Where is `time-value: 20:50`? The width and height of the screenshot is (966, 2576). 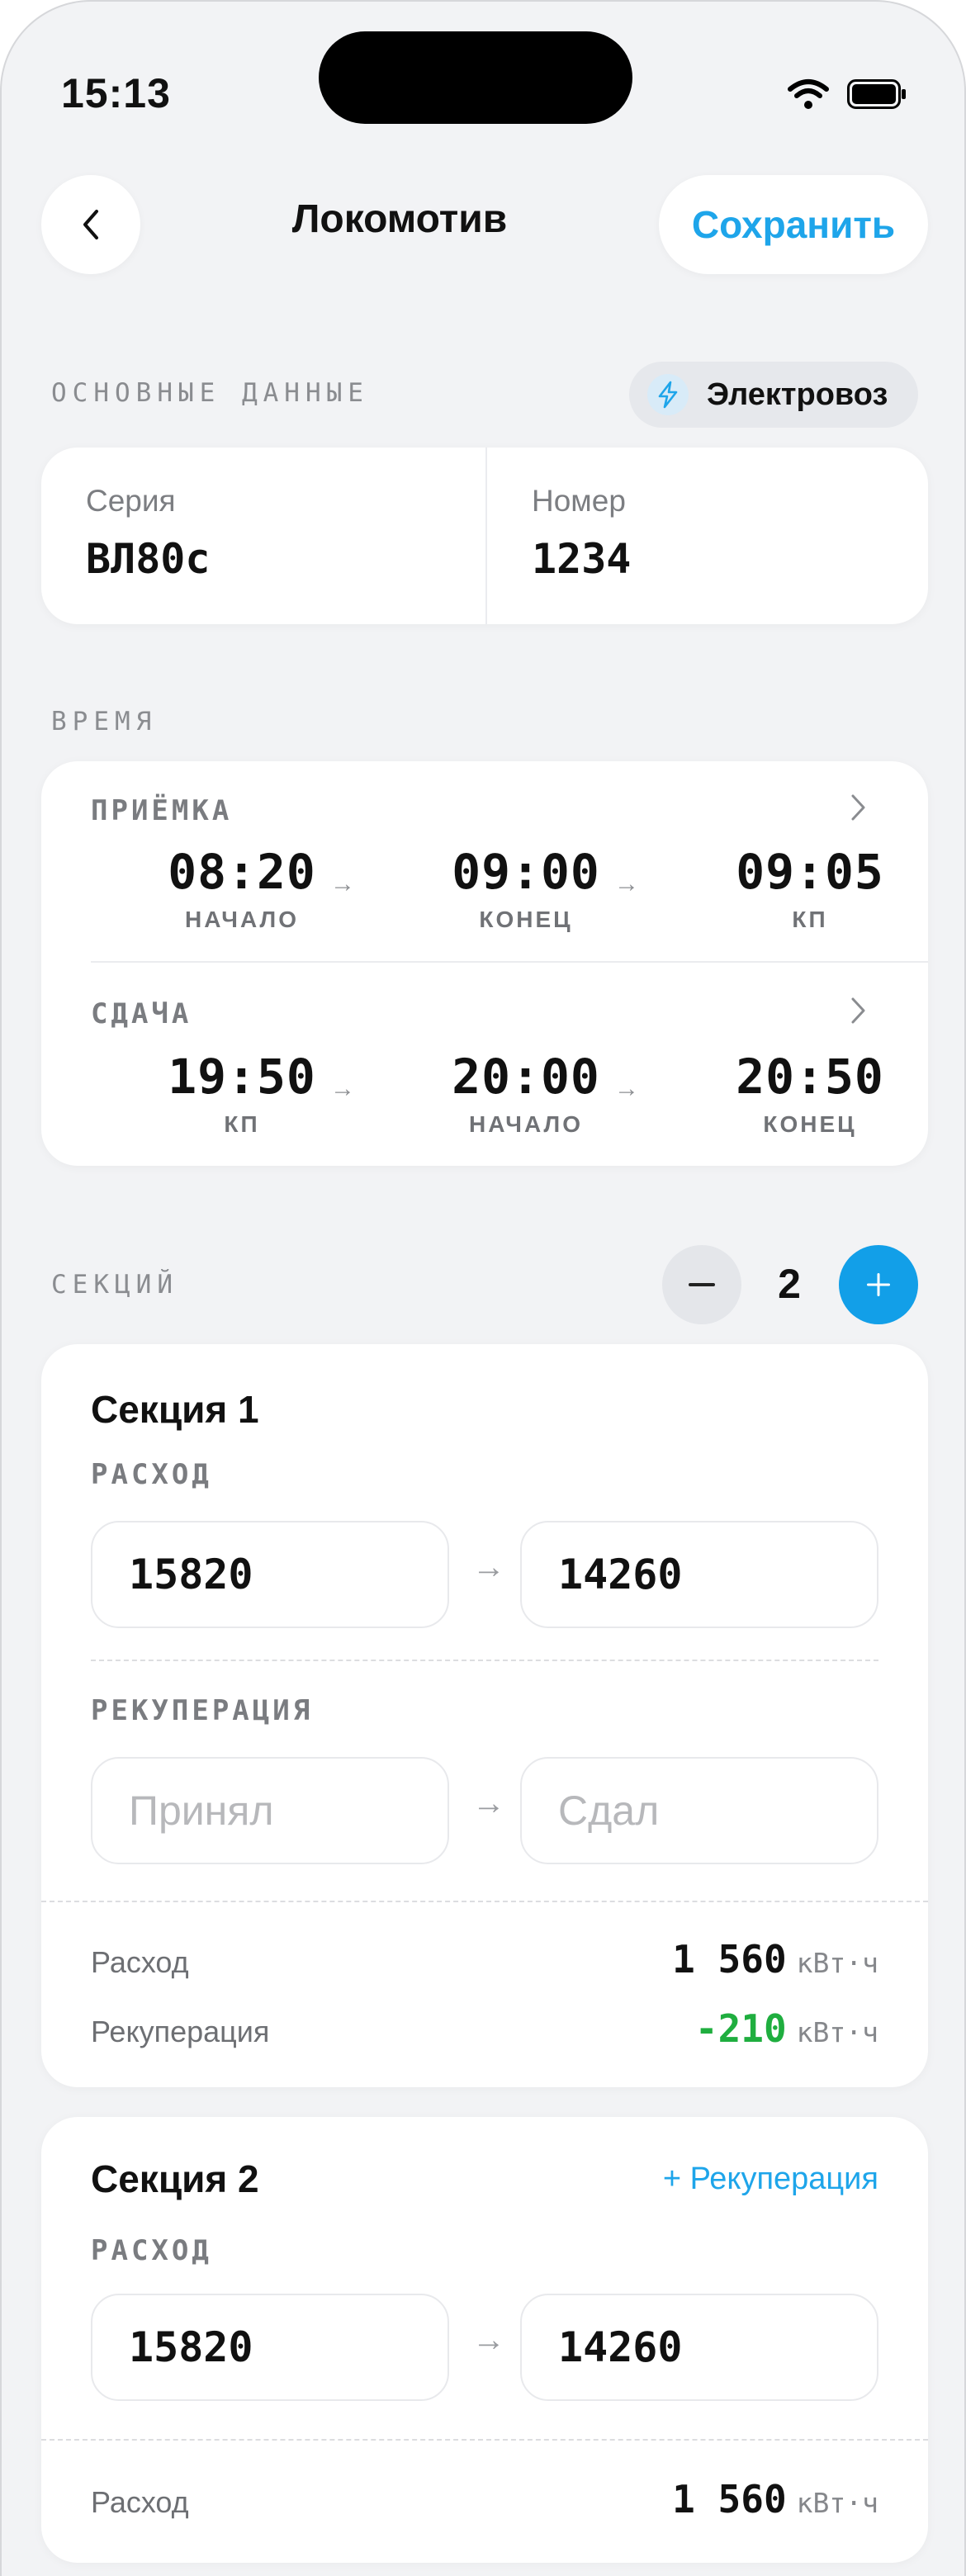
time-value: 20:50 is located at coordinates (810, 1077).